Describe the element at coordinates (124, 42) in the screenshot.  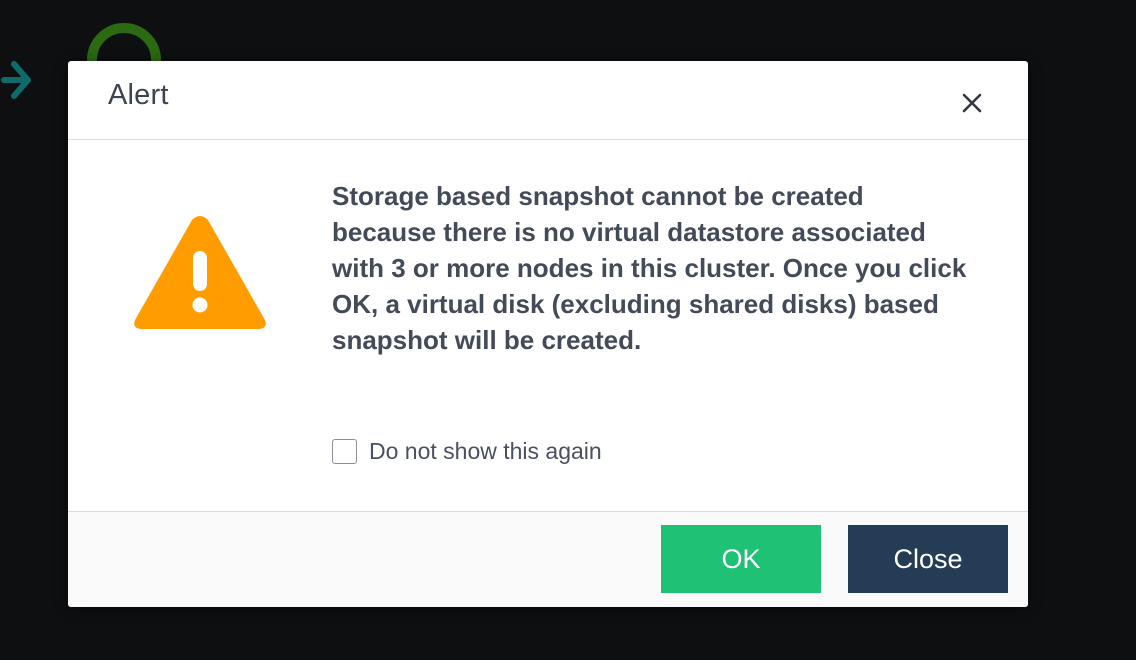
I see `status-ring-icon` at that location.